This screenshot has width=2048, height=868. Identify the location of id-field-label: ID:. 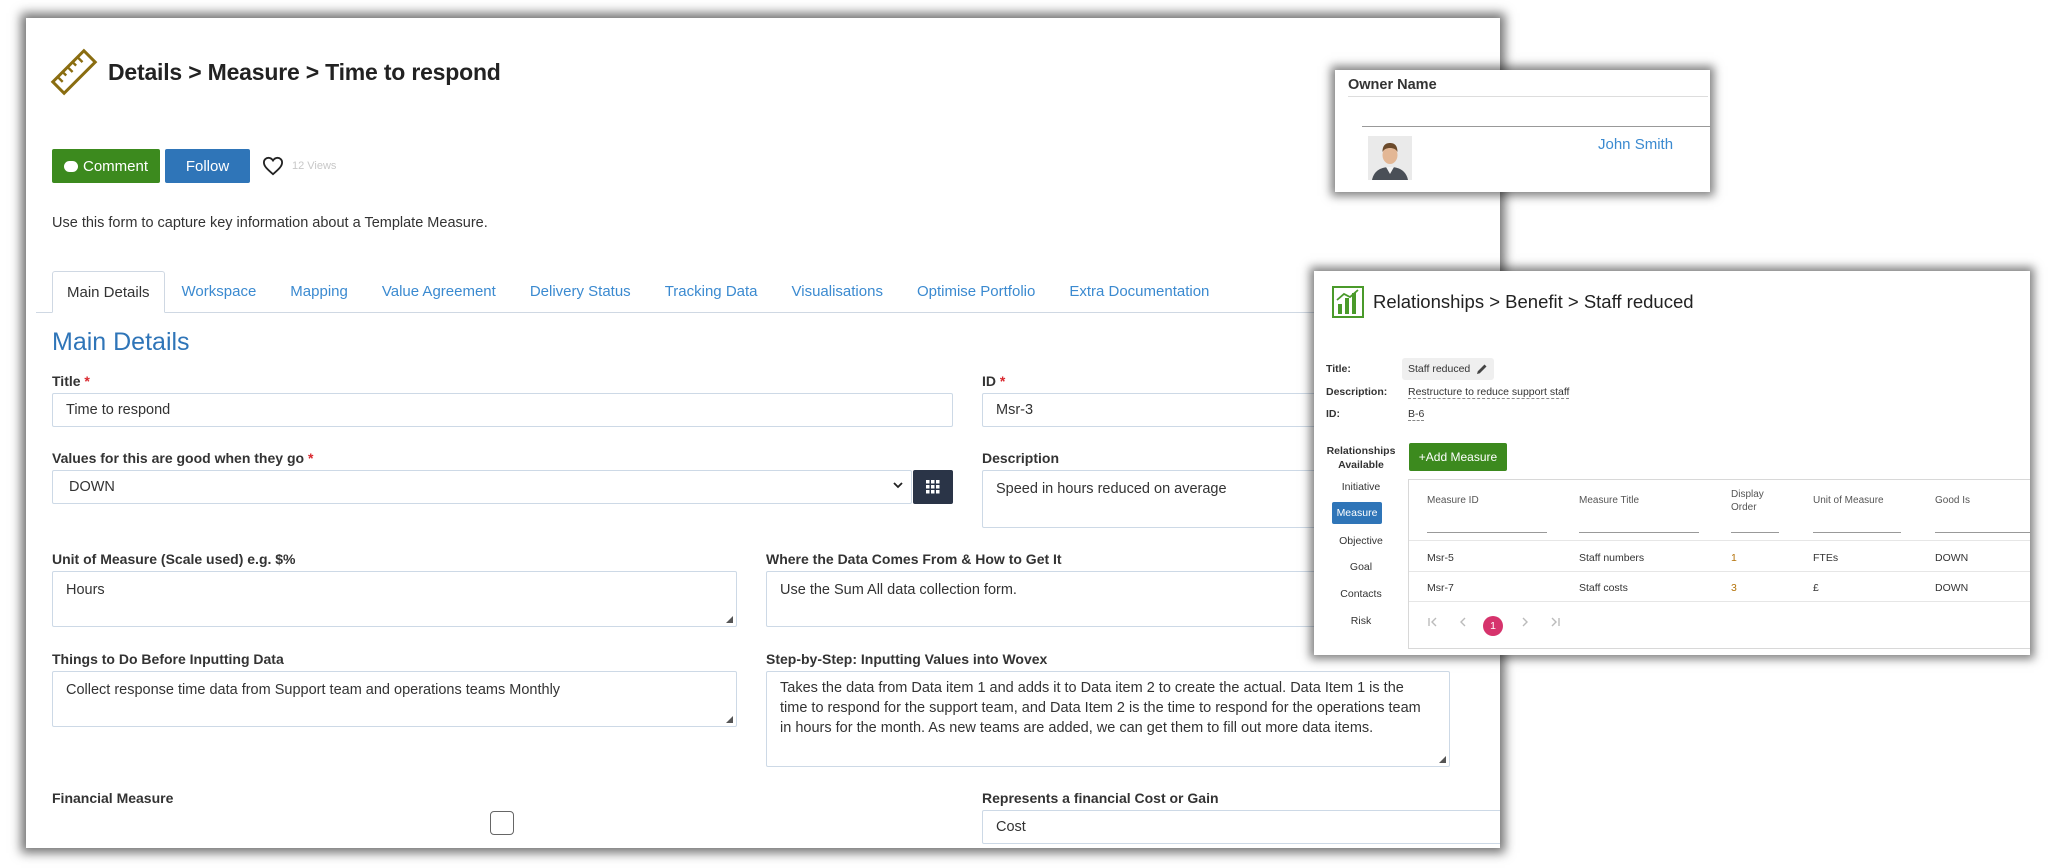
(1333, 414).